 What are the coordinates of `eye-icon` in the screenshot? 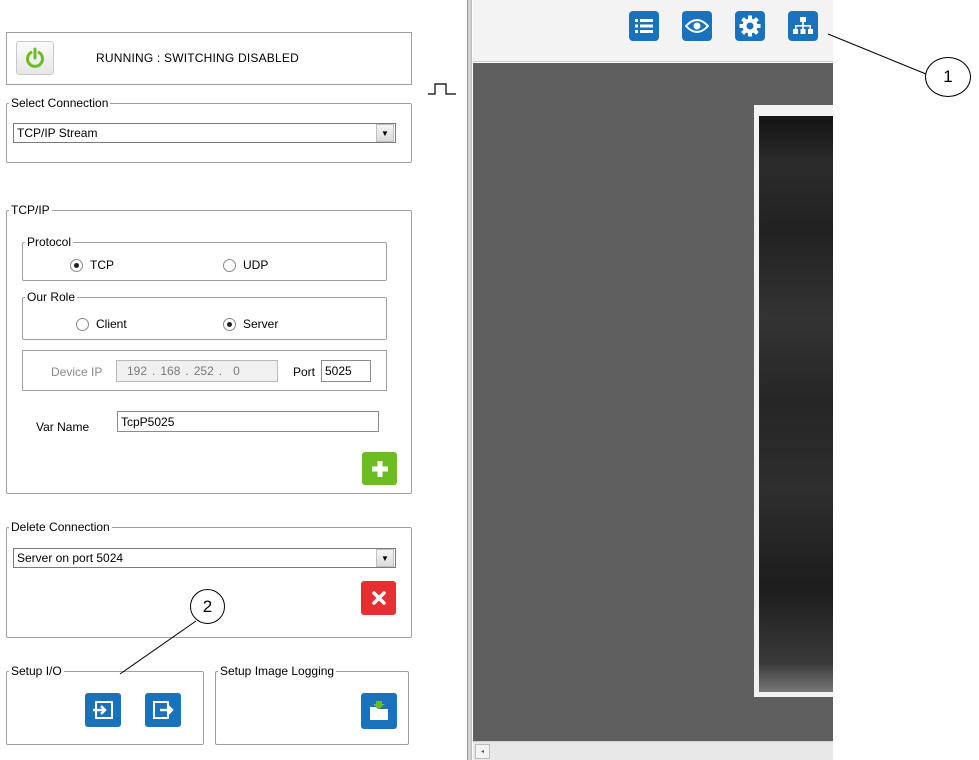 It's located at (697, 26).